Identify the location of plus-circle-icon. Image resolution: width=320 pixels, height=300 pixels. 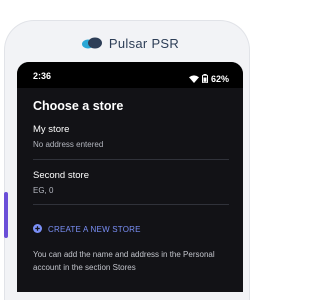
(37, 229).